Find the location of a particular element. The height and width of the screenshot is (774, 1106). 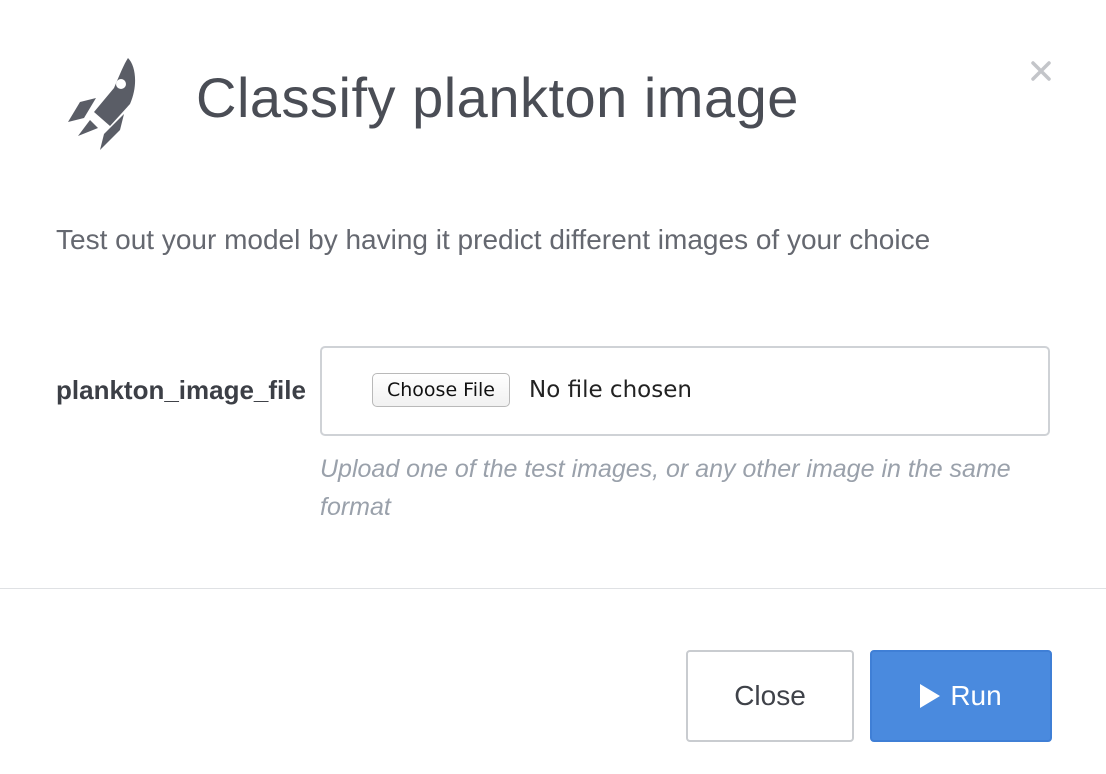

file-input-field: Choose File No file chosen is located at coordinates (685, 391).